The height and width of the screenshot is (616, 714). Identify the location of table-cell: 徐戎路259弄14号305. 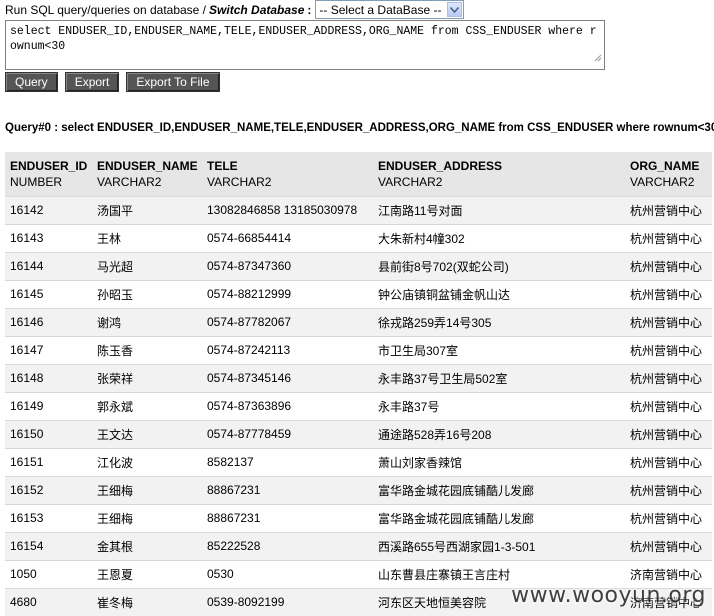
(499, 321).